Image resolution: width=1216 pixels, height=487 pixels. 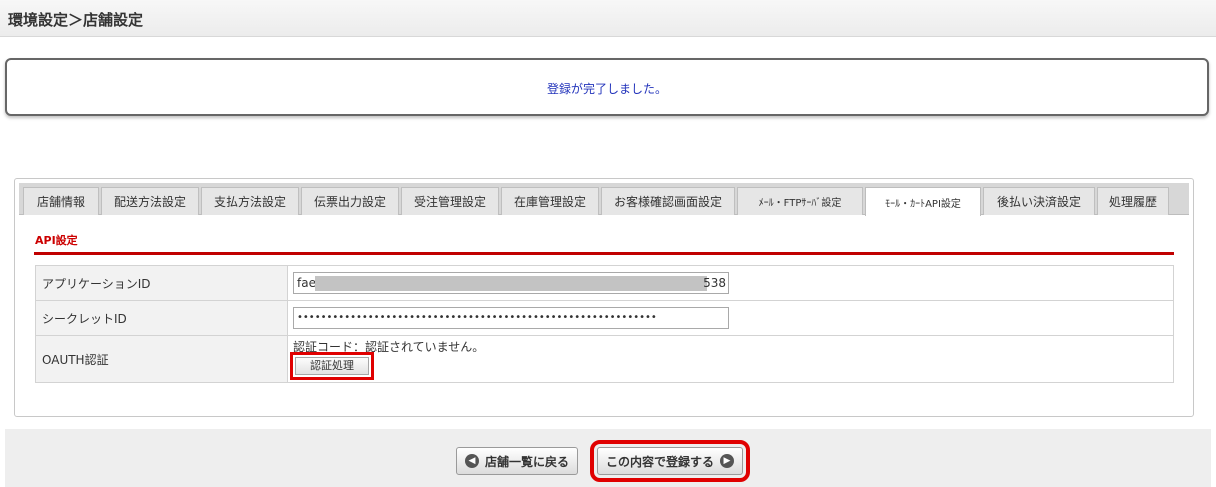 What do you see at coordinates (306, 283) in the screenshot?
I see `app-id-prefix: fae` at bounding box center [306, 283].